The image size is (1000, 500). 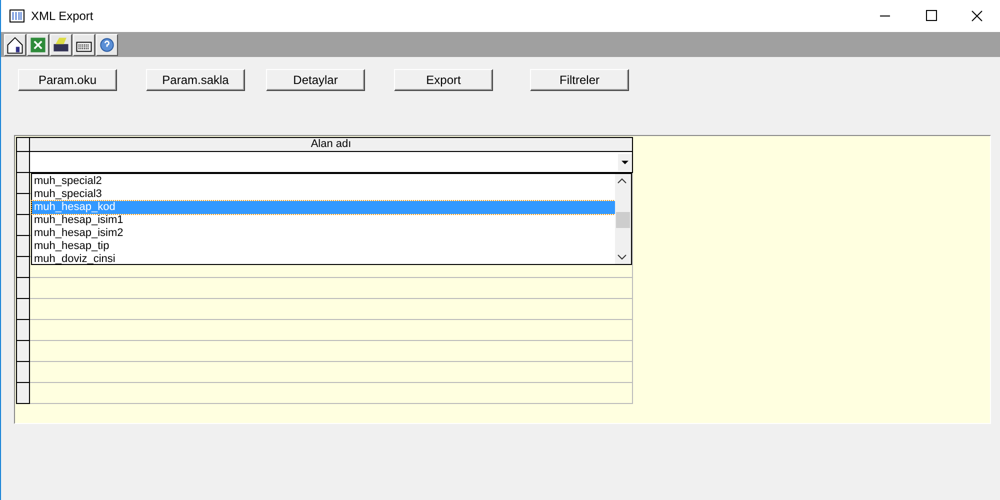 What do you see at coordinates (323, 181) in the screenshot?
I see `list-item: muh_special2` at bounding box center [323, 181].